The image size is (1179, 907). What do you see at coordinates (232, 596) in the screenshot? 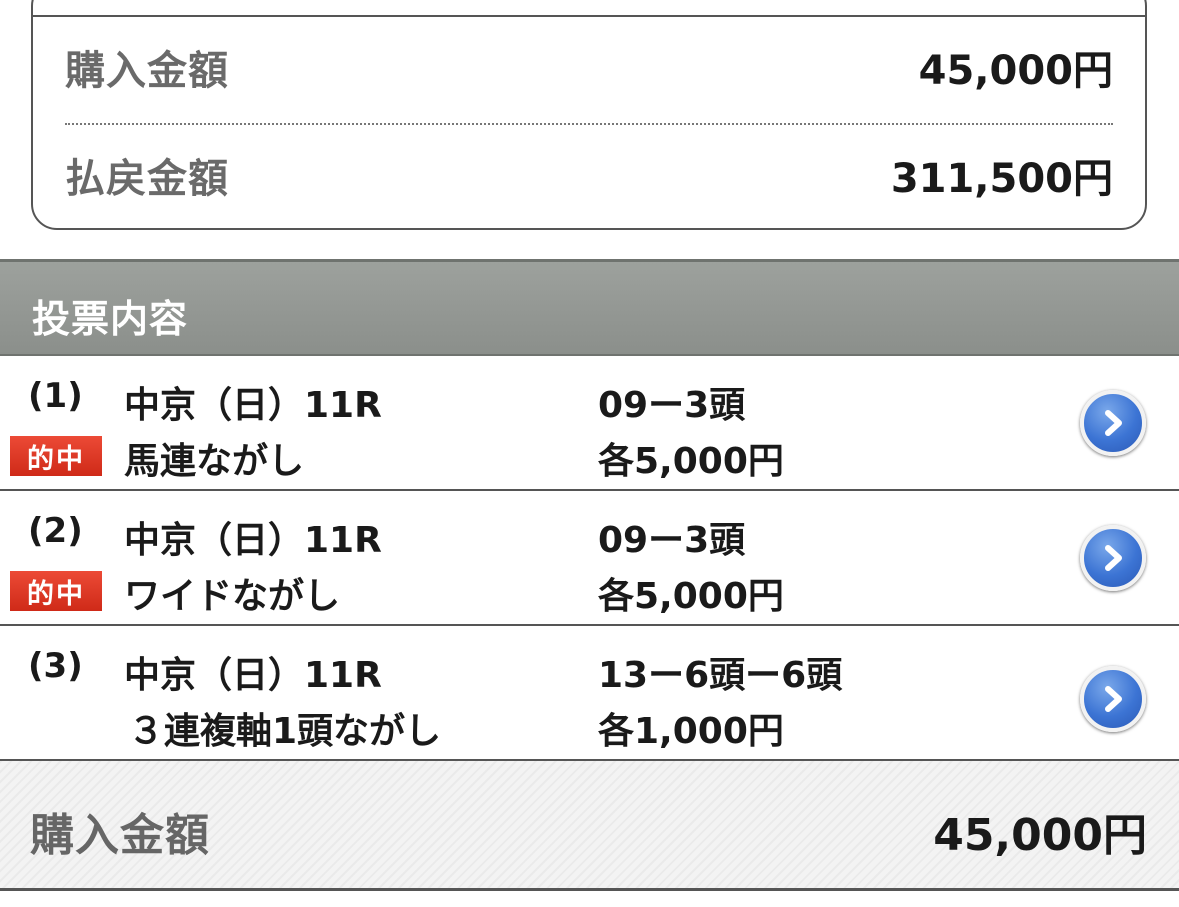
I see `bet-type: ワイドながし` at bounding box center [232, 596].